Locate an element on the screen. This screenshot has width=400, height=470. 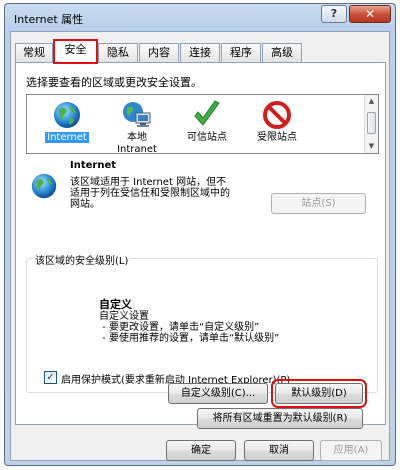
security-level-name: 自定义 is located at coordinates (115, 304).